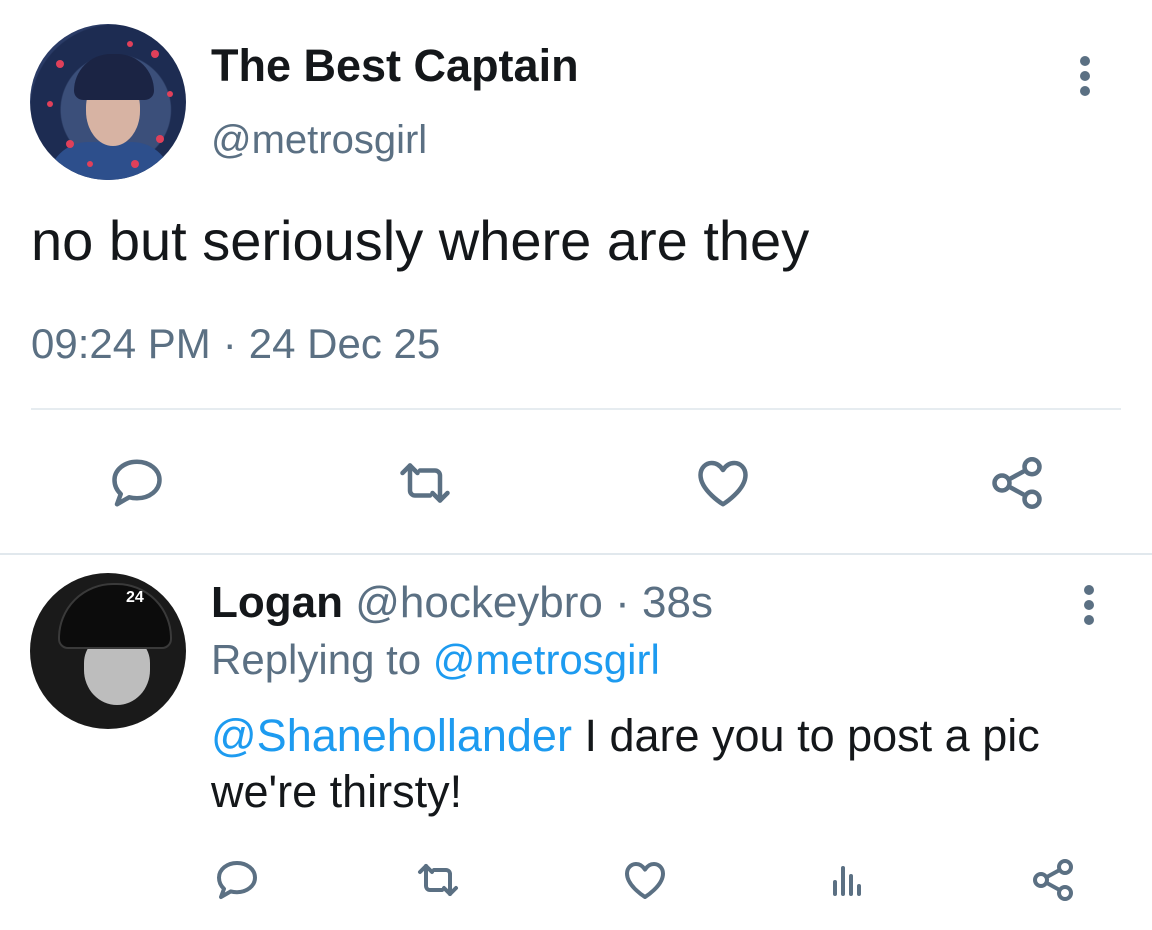 The image size is (1152, 930). Describe the element at coordinates (576, 554) in the screenshot. I see `tweet-separator` at that location.